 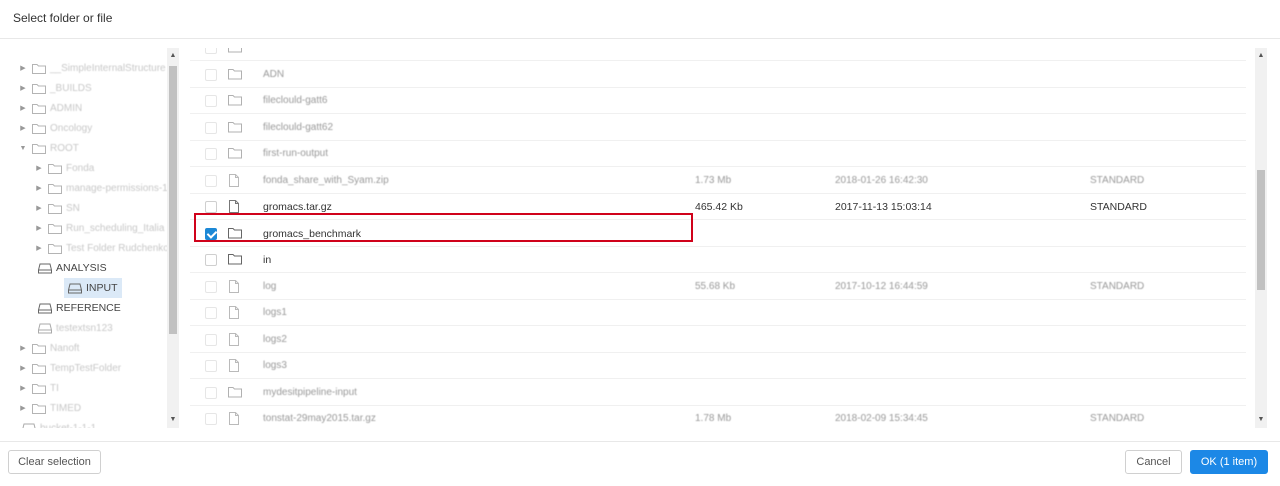 I want to click on tree-item: ▶ Nanoft, so click(x=48, y=348).